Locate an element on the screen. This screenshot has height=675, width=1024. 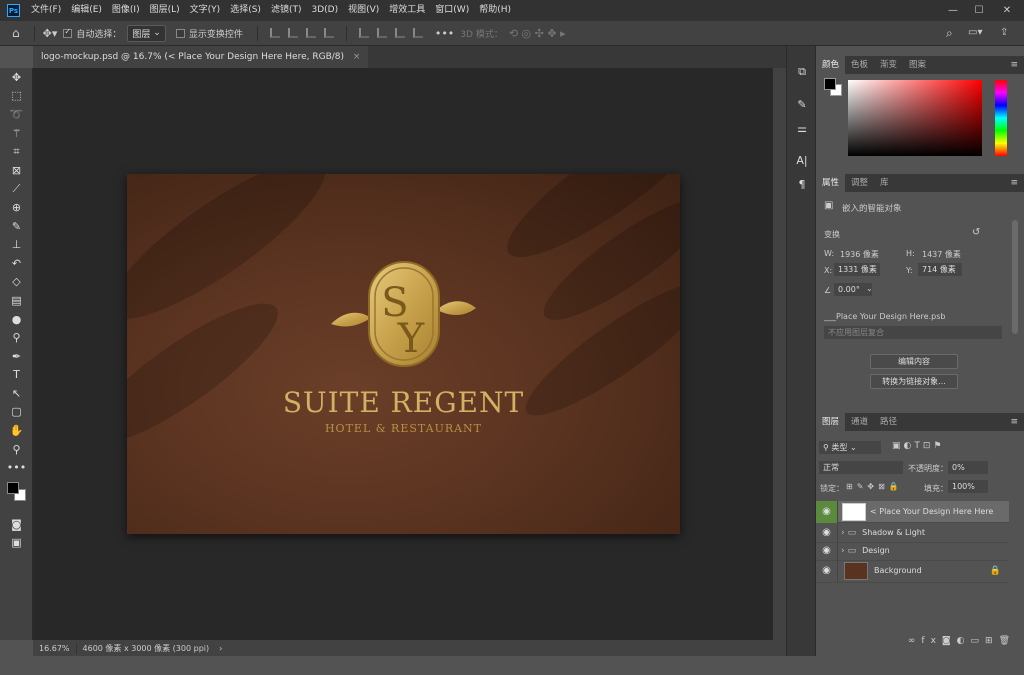
chevron-right-icon: › is located at coordinates (220, 648).